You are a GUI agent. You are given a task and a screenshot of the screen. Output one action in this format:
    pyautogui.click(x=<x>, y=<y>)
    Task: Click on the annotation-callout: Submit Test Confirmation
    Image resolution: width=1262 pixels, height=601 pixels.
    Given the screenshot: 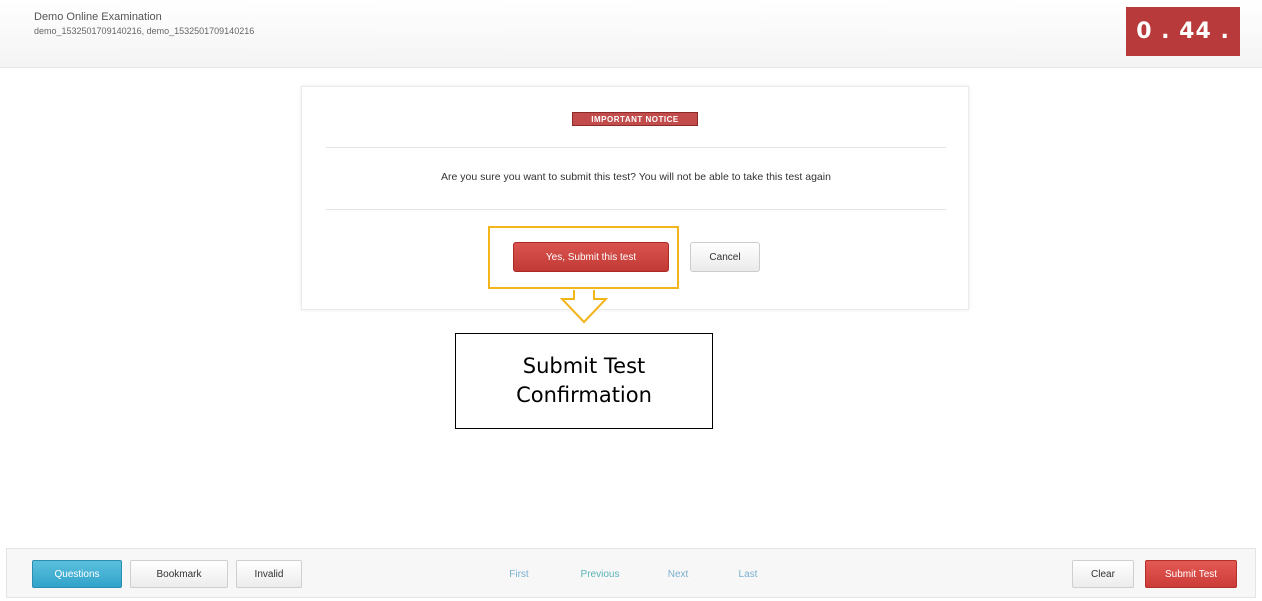 What is the action you would take?
    pyautogui.click(x=584, y=381)
    